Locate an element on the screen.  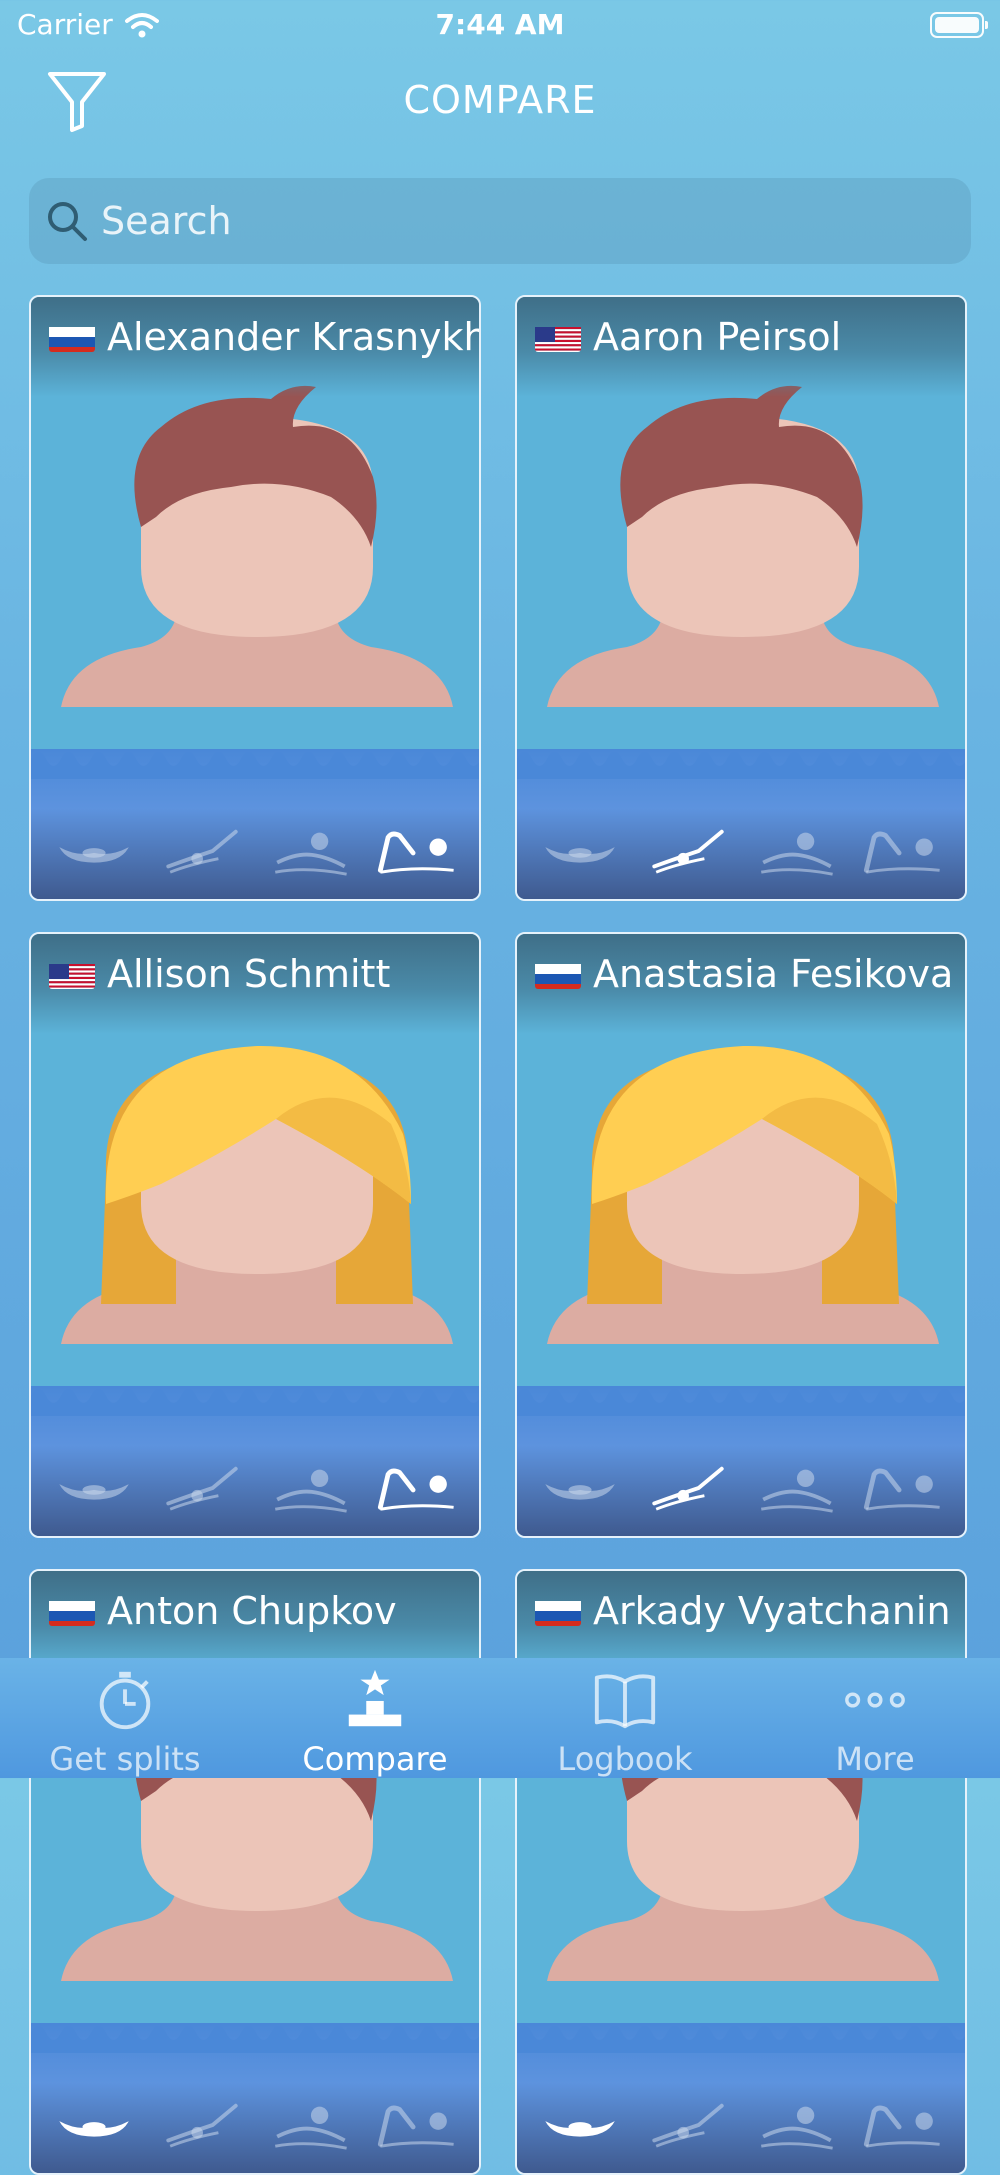
page-title: COMPARE is located at coordinates (500, 100).